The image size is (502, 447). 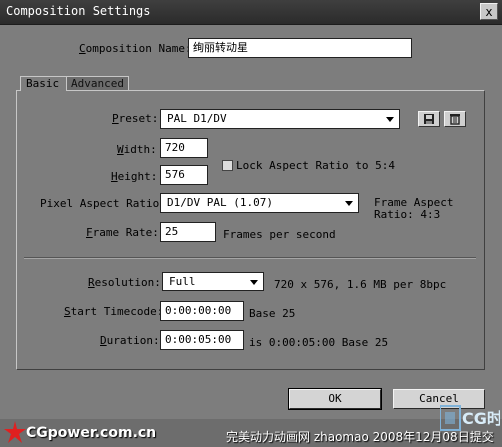 I want to click on start-timecode-input: 0:00:00:00, so click(x=202, y=311).